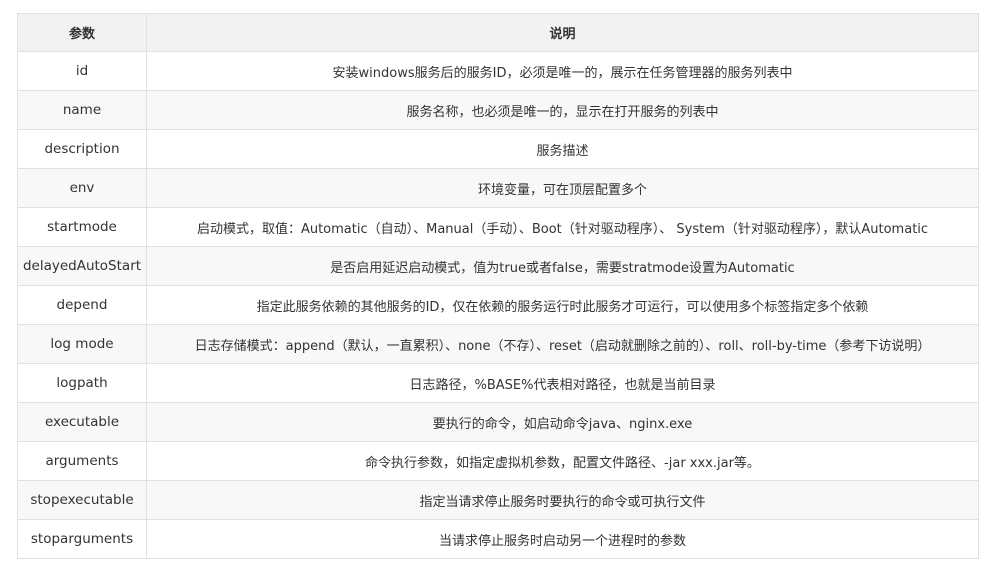 The height and width of the screenshot is (572, 991). Describe the element at coordinates (82, 422) in the screenshot. I see `param-cell: executable` at that location.